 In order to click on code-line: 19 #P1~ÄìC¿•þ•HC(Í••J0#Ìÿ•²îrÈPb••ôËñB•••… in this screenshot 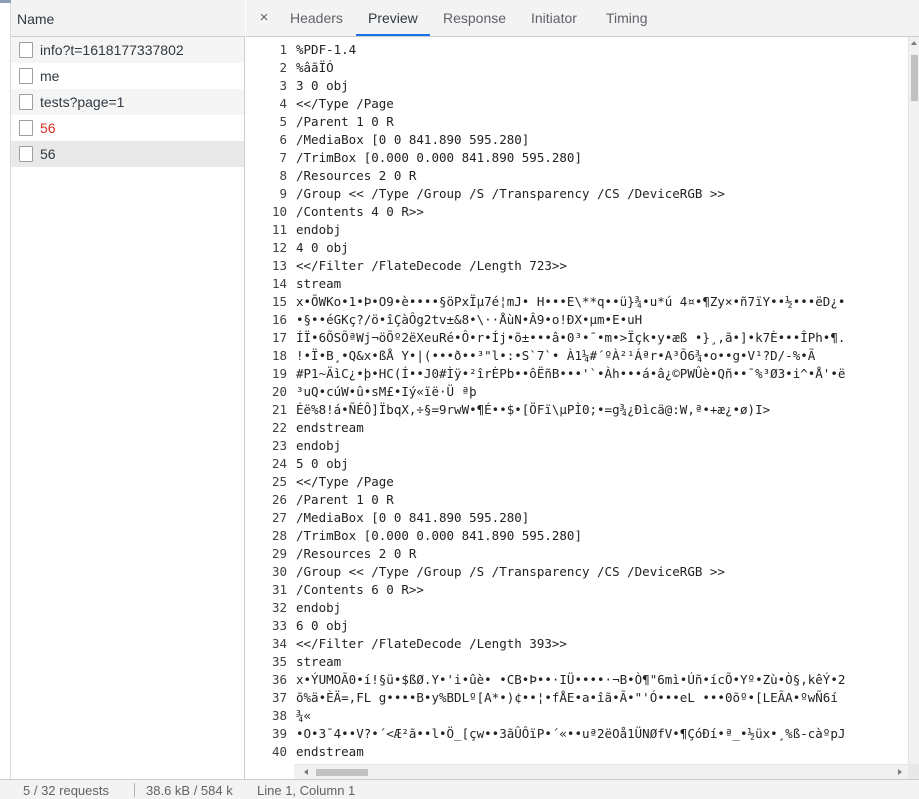, I will do `click(577, 374)`.